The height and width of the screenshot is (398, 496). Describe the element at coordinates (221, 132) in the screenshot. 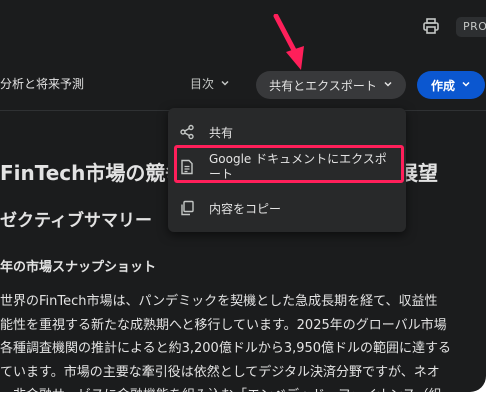

I see `menu-item-label: 共有` at that location.